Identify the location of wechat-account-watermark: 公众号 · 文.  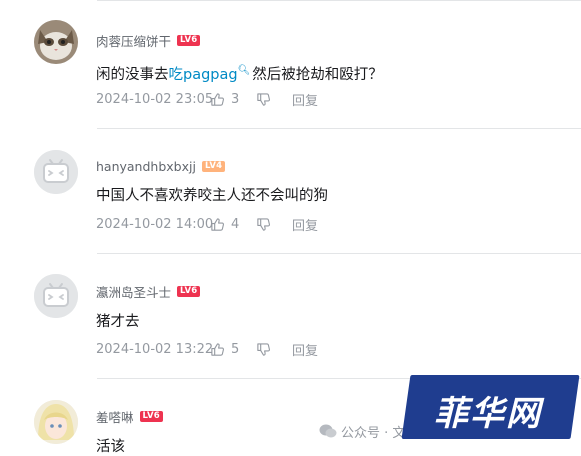
(362, 431).